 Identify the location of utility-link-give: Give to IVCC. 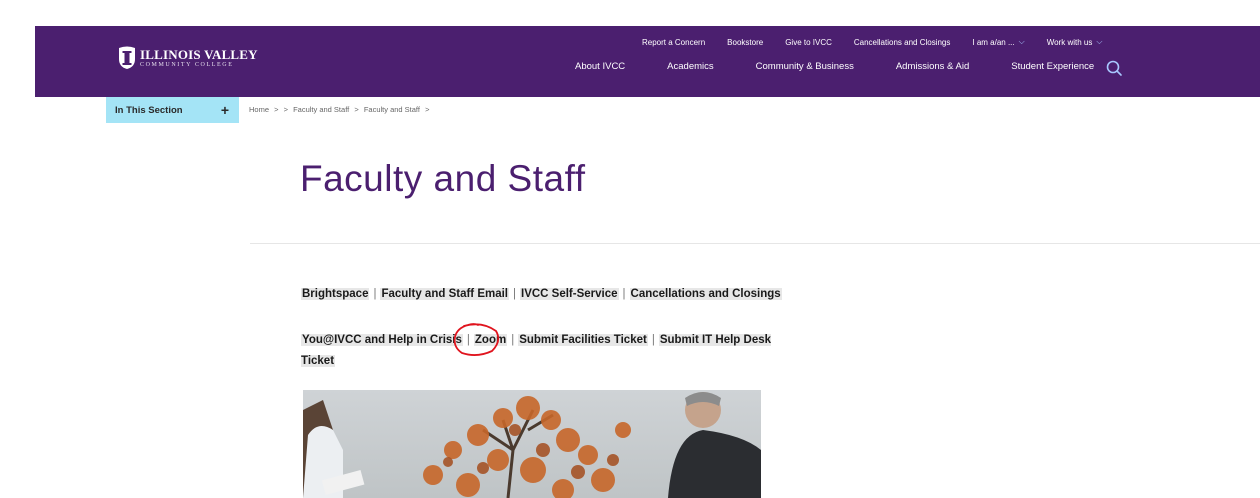
(808, 42).